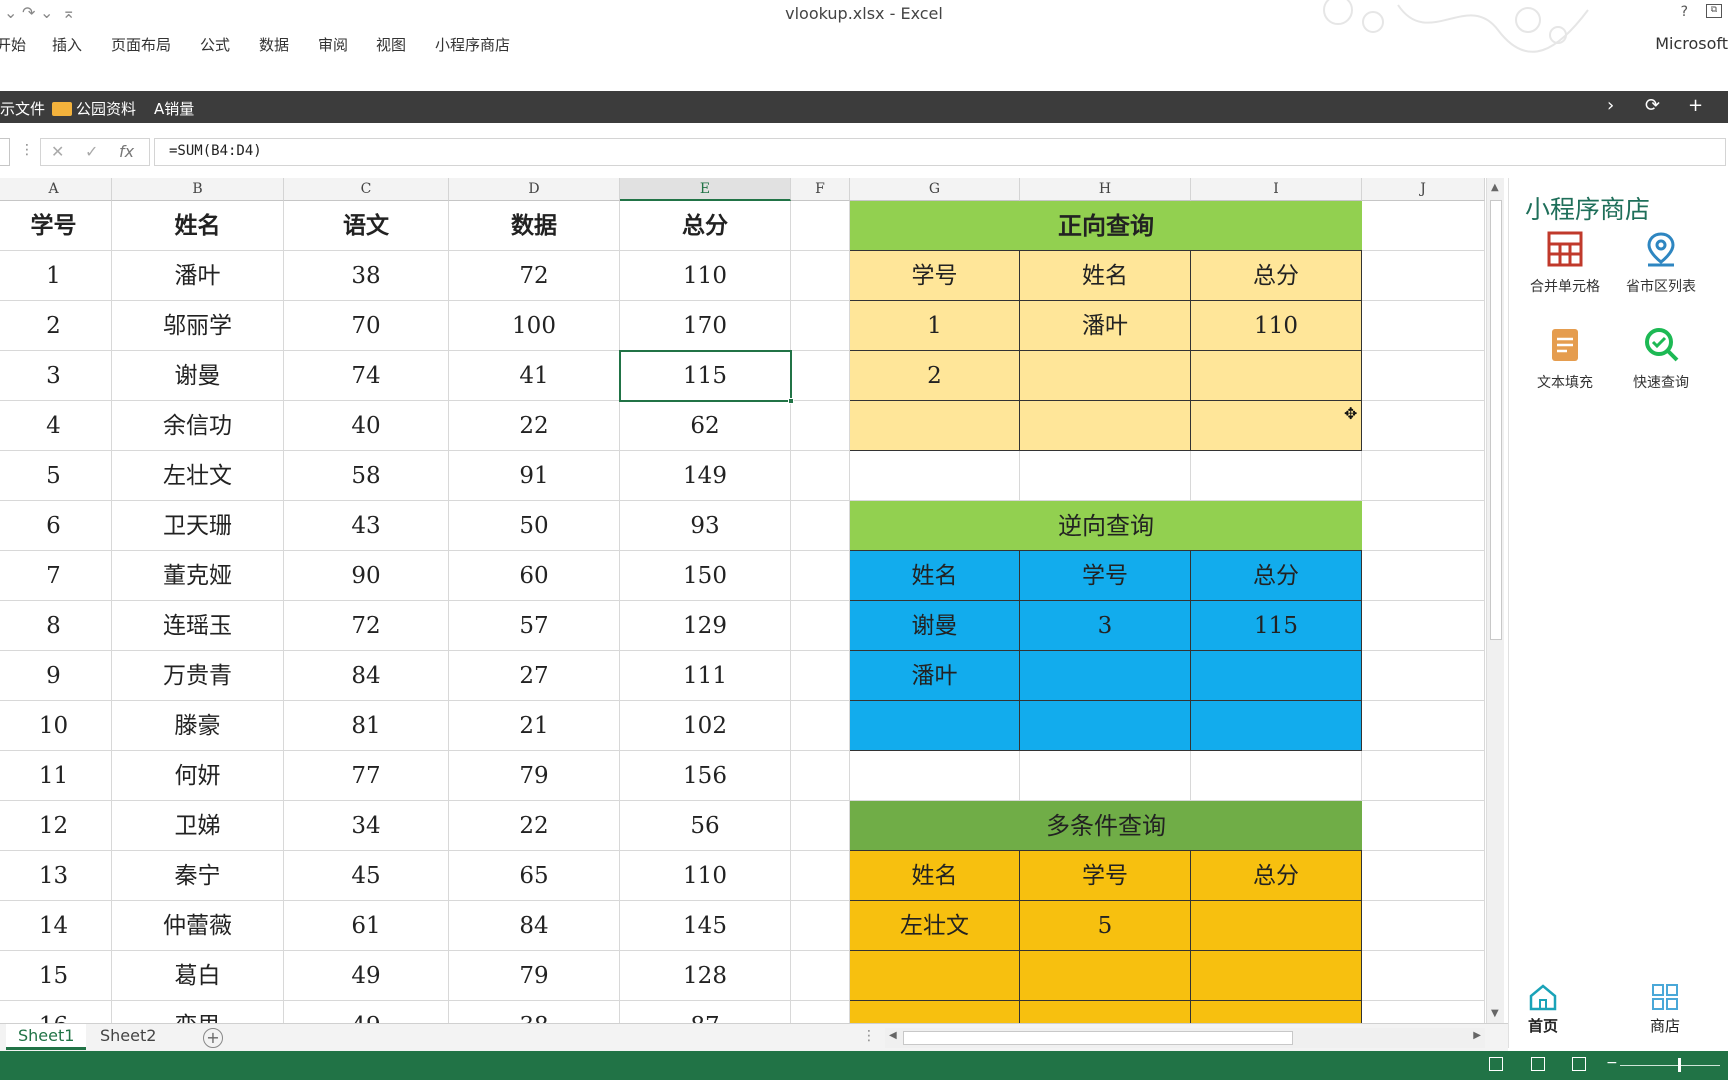  Describe the element at coordinates (56, 426) in the screenshot. I see `table-cell: 4` at that location.